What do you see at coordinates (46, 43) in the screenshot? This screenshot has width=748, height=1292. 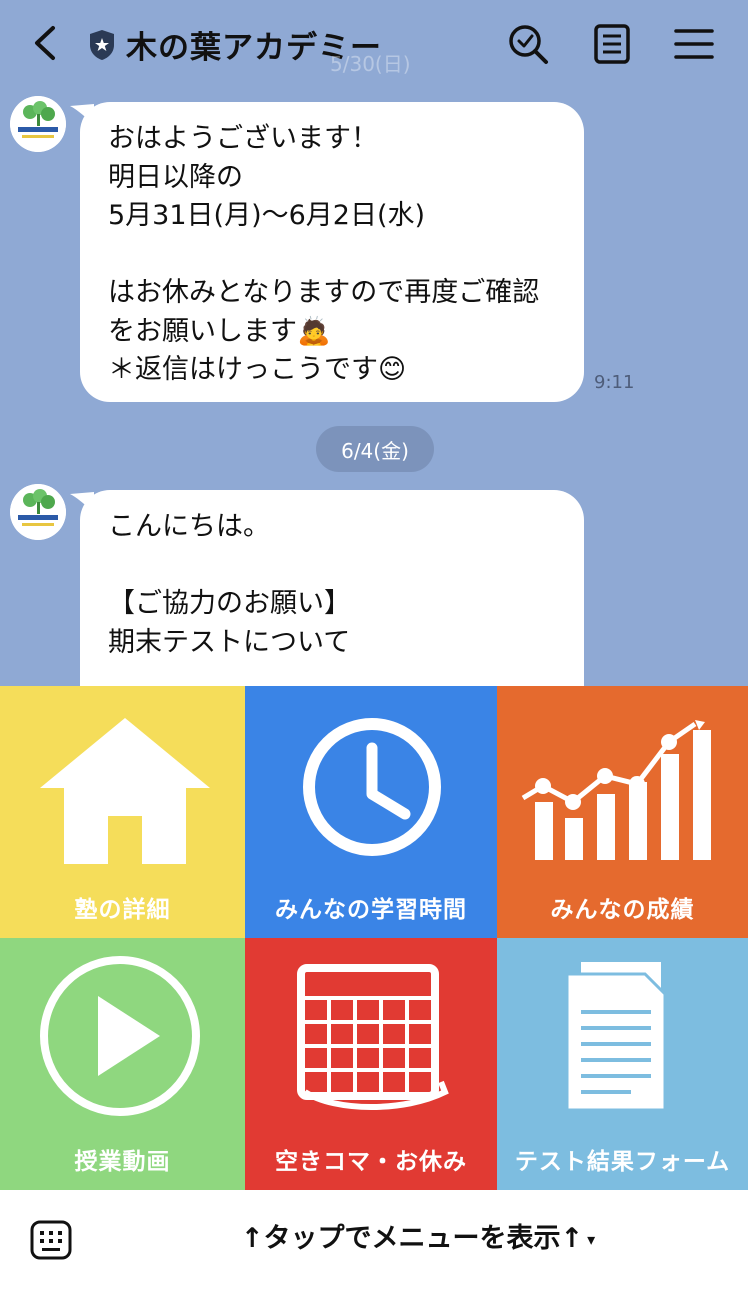 I see `chevron-left-icon` at bounding box center [46, 43].